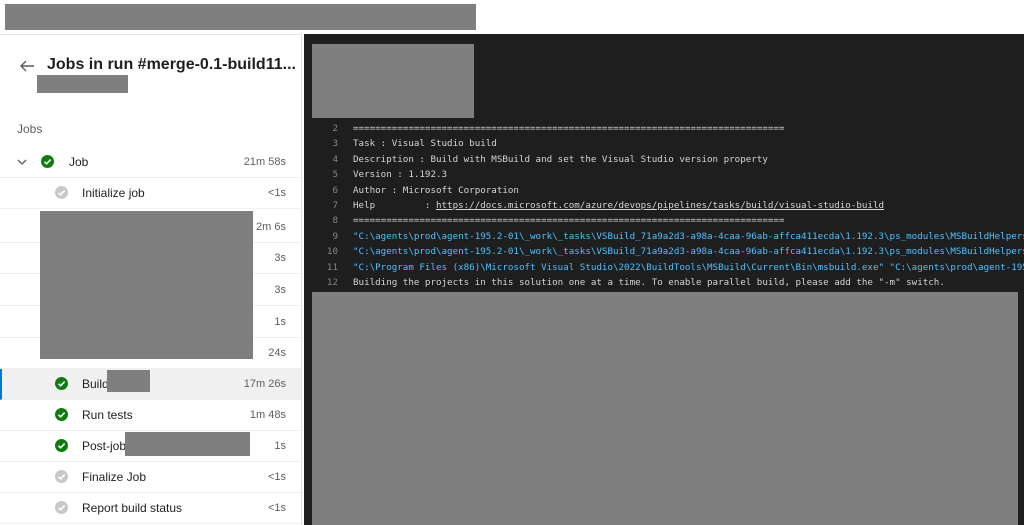  Describe the element at coordinates (114, 477) in the screenshot. I see `step-name: Finalize Job` at that location.